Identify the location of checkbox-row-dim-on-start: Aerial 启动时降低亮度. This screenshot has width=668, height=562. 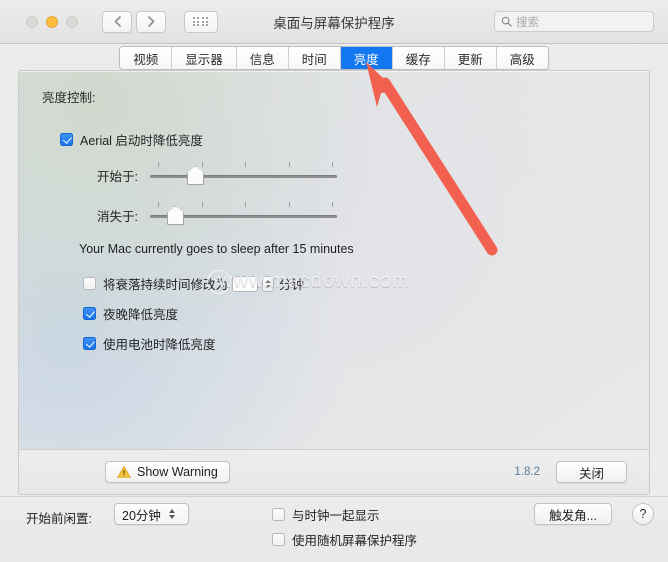
(131, 139).